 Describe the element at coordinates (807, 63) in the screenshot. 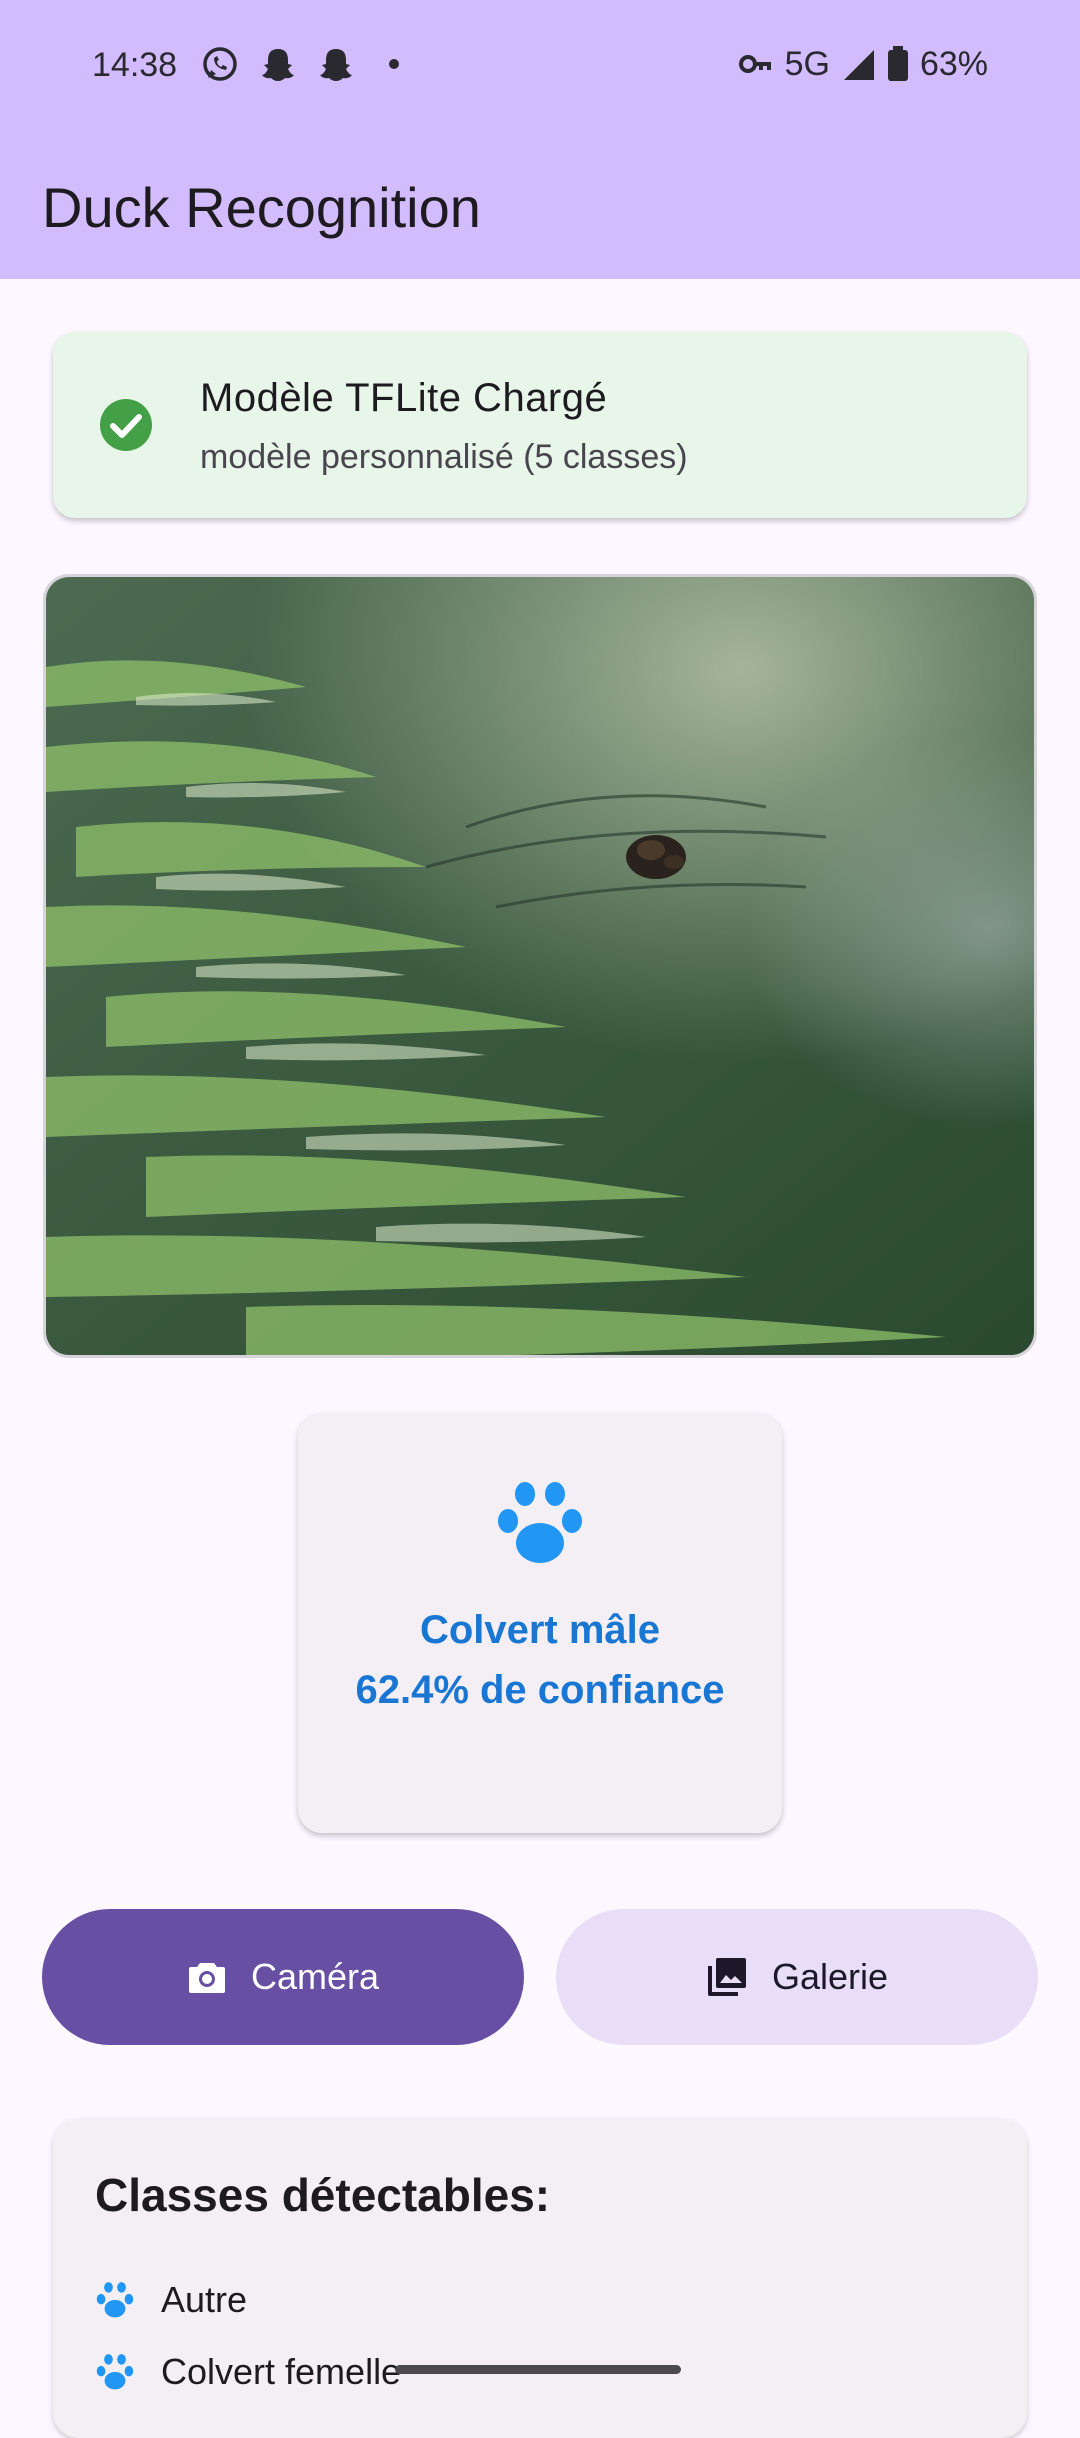

I see `network-type: 5G` at that location.